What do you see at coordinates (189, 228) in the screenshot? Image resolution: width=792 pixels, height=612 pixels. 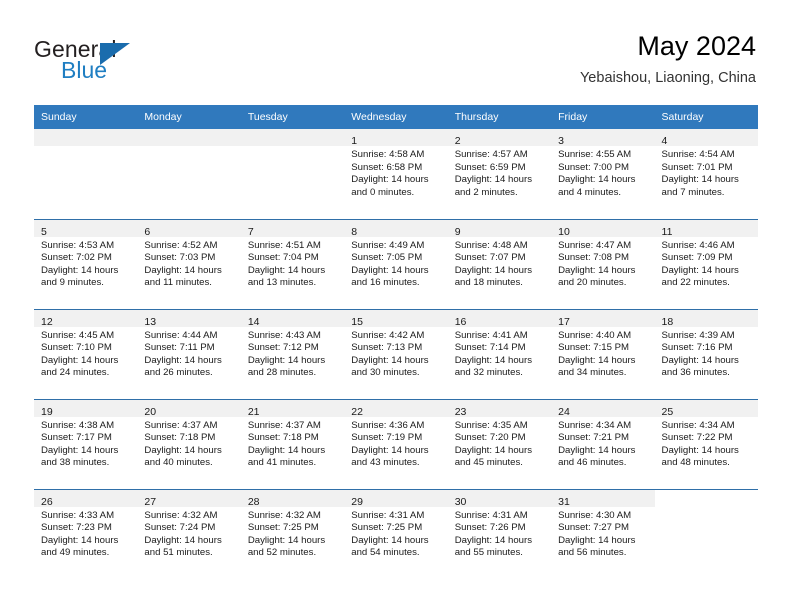 I see `day-number-strip: 6` at bounding box center [189, 228].